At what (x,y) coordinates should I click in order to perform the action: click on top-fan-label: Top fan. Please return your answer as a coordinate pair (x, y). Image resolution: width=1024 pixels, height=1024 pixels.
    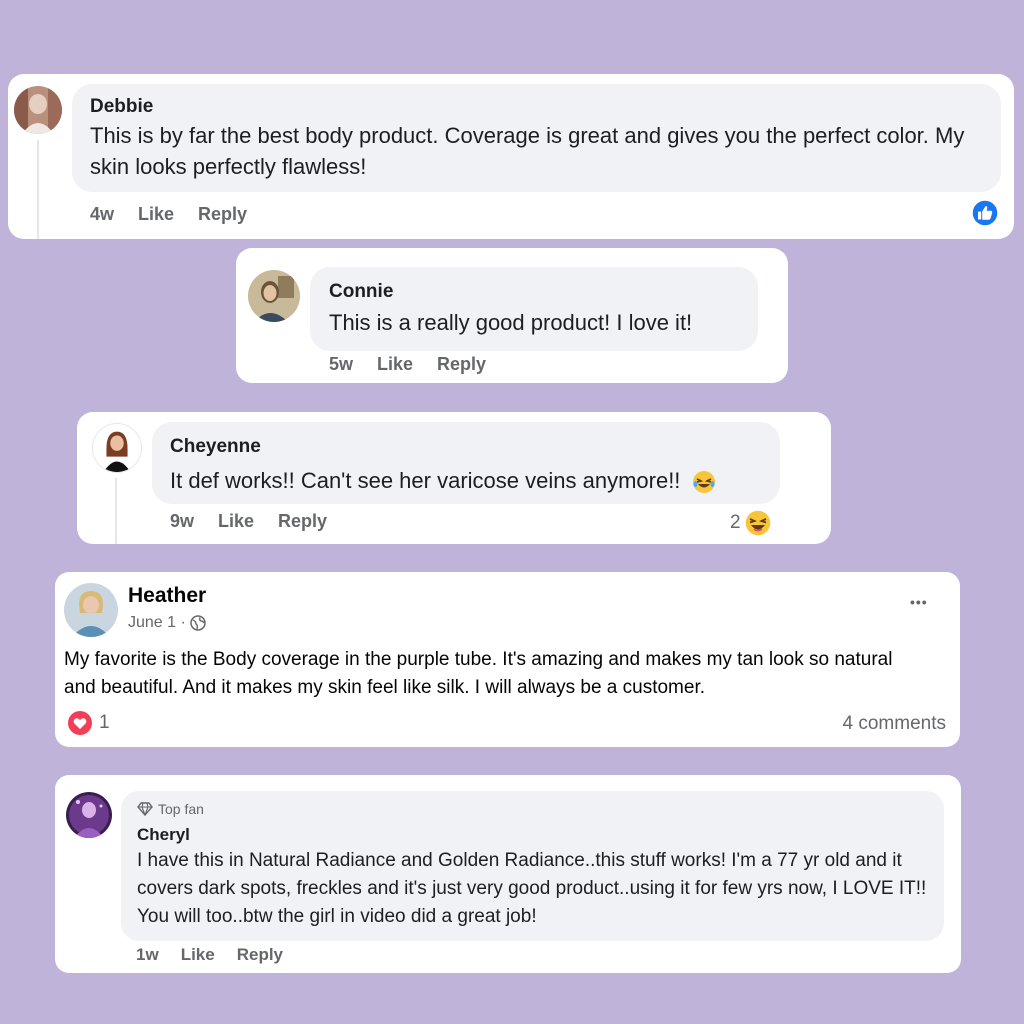
    Looking at the image, I should click on (181, 809).